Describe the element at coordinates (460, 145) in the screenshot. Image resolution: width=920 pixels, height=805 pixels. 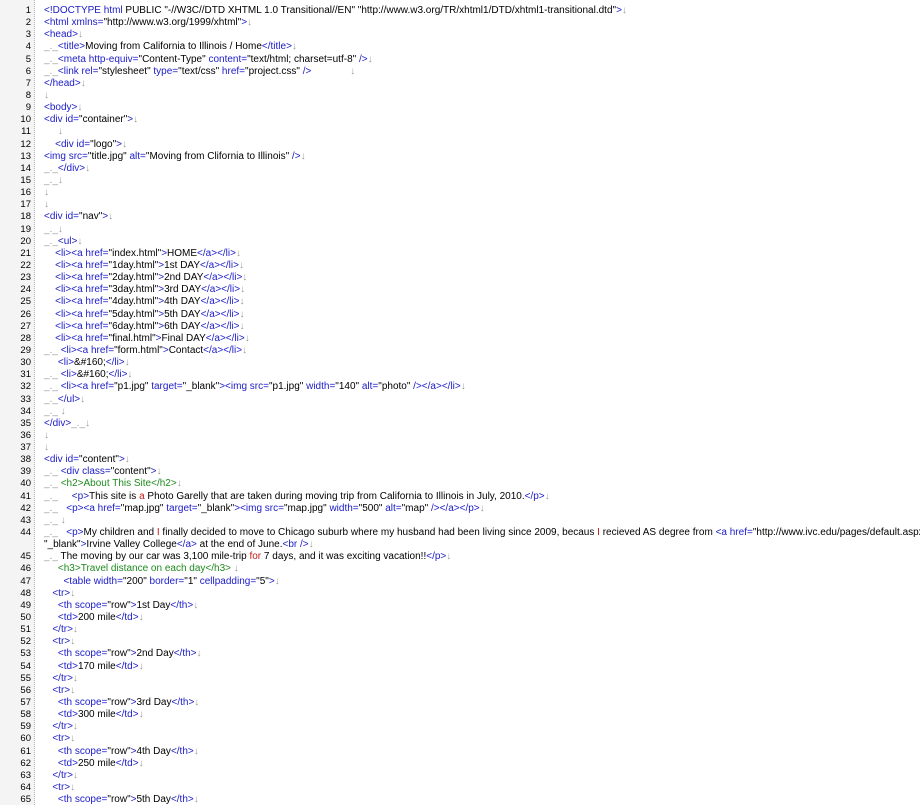
I see `code-line: 12 <div id="logo">↓` at that location.